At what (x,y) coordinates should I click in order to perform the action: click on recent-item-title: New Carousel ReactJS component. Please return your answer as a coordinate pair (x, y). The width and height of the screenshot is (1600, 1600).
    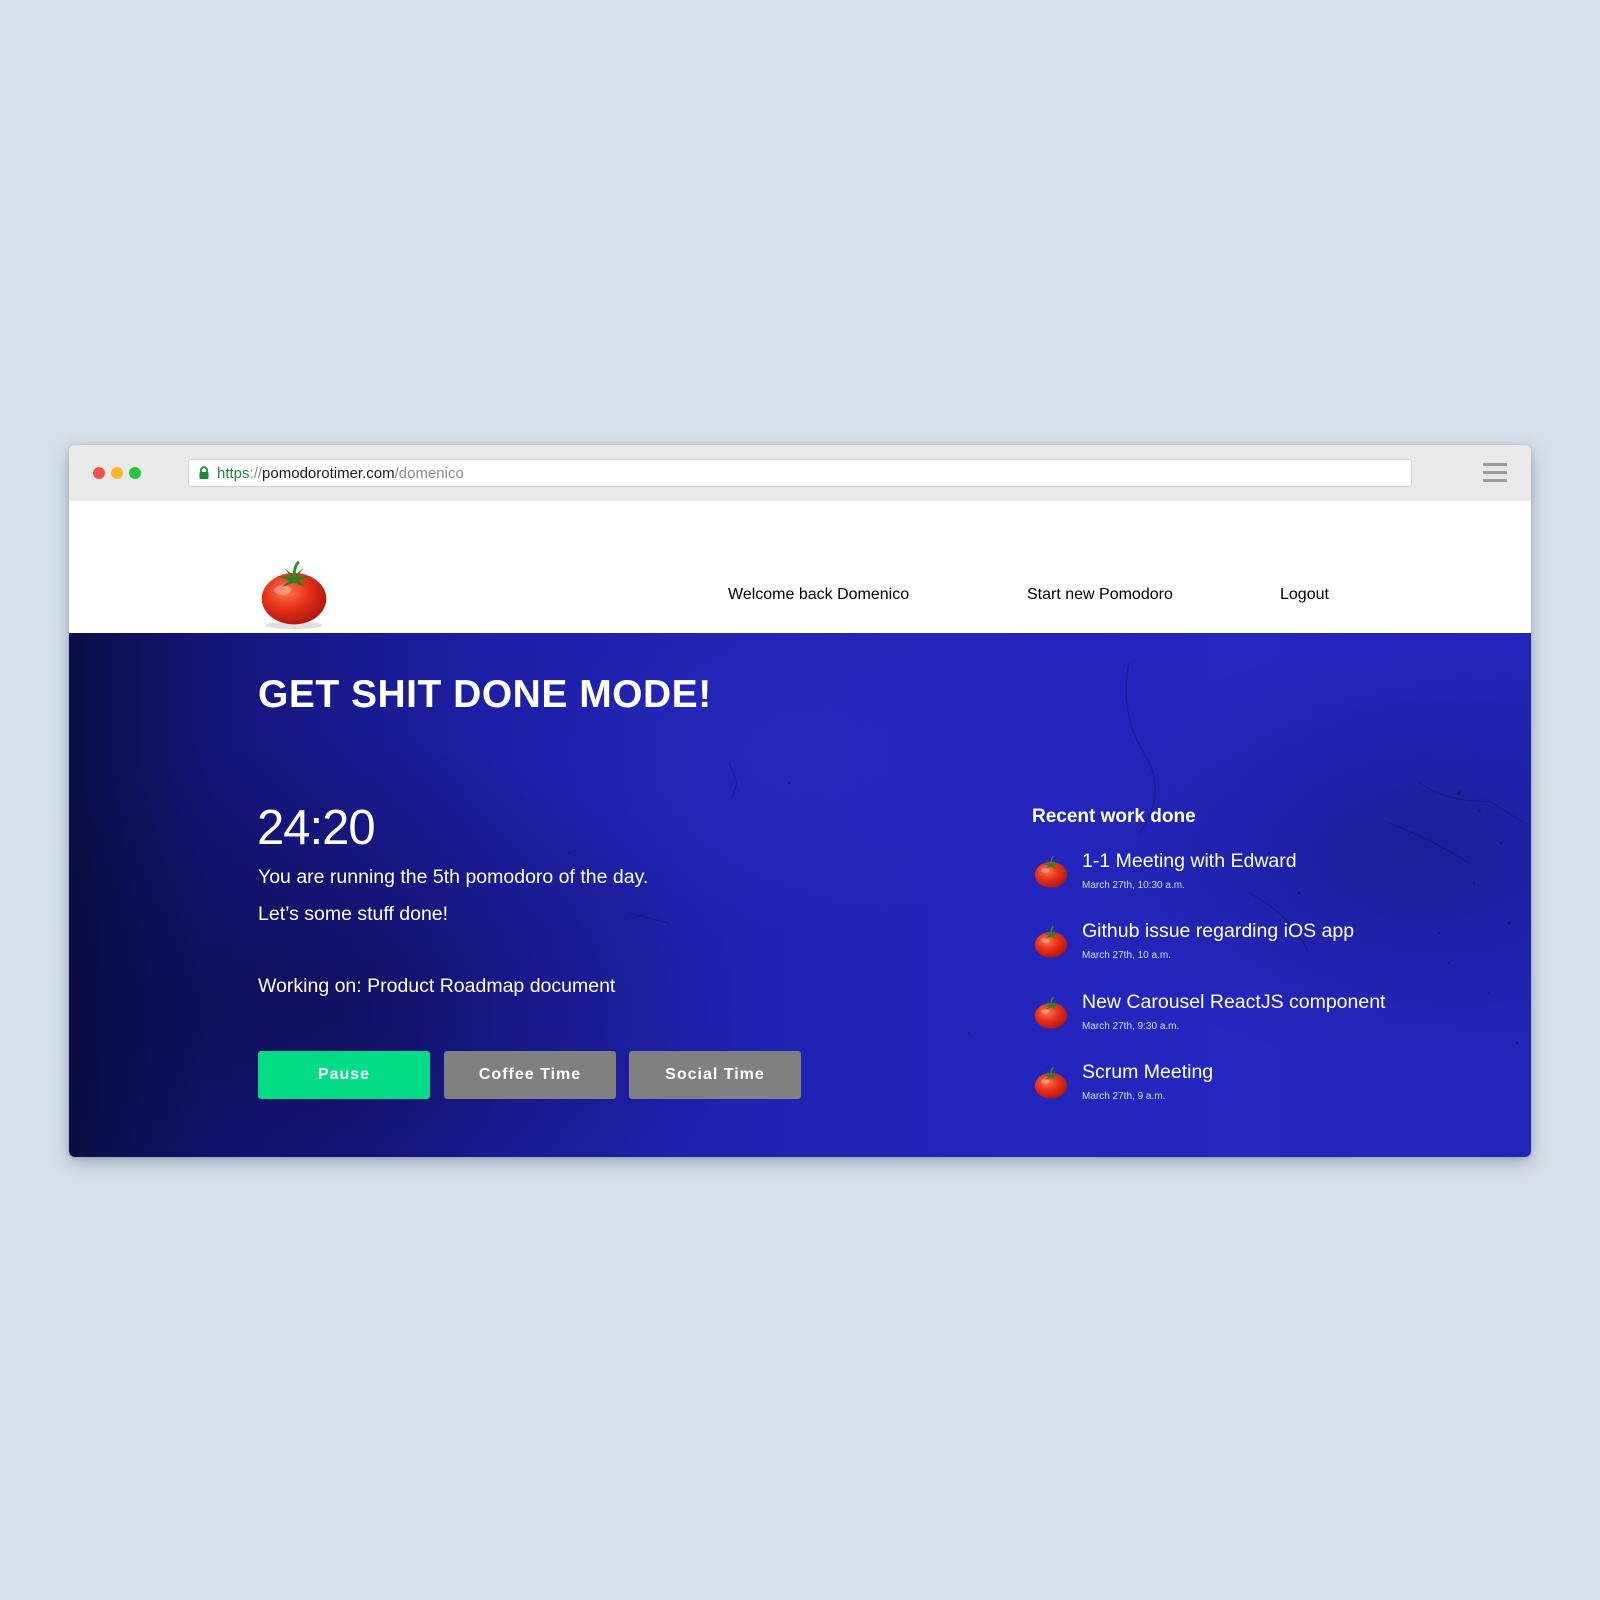
    Looking at the image, I should click on (1234, 1002).